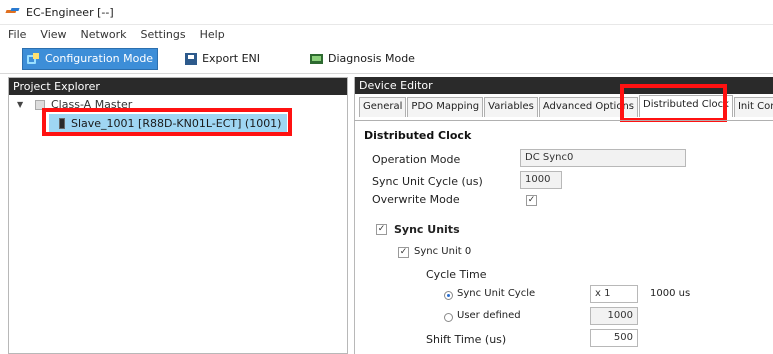 The image size is (773, 354). What do you see at coordinates (104, 34) in the screenshot?
I see `menu-network: Network` at bounding box center [104, 34].